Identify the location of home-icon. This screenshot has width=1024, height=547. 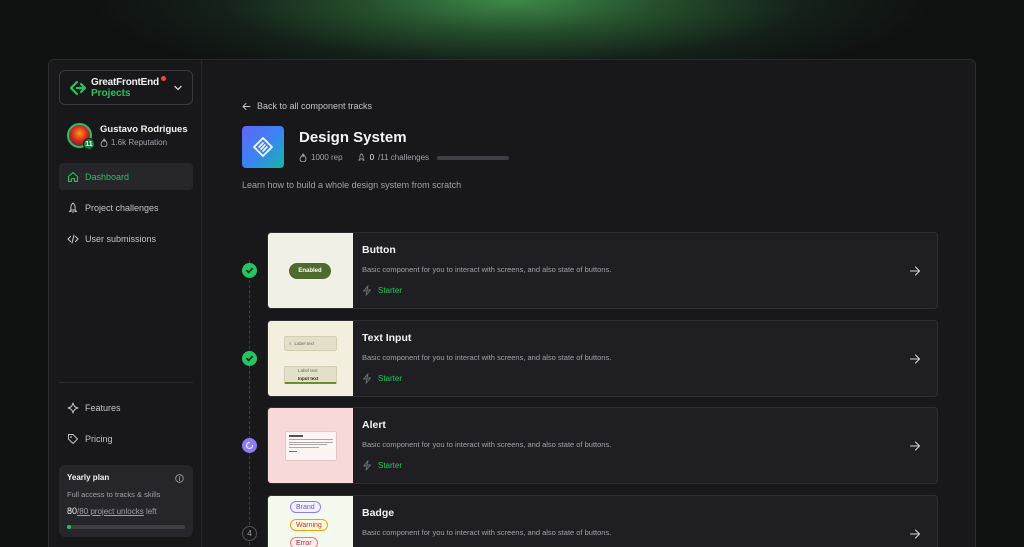
(73, 176).